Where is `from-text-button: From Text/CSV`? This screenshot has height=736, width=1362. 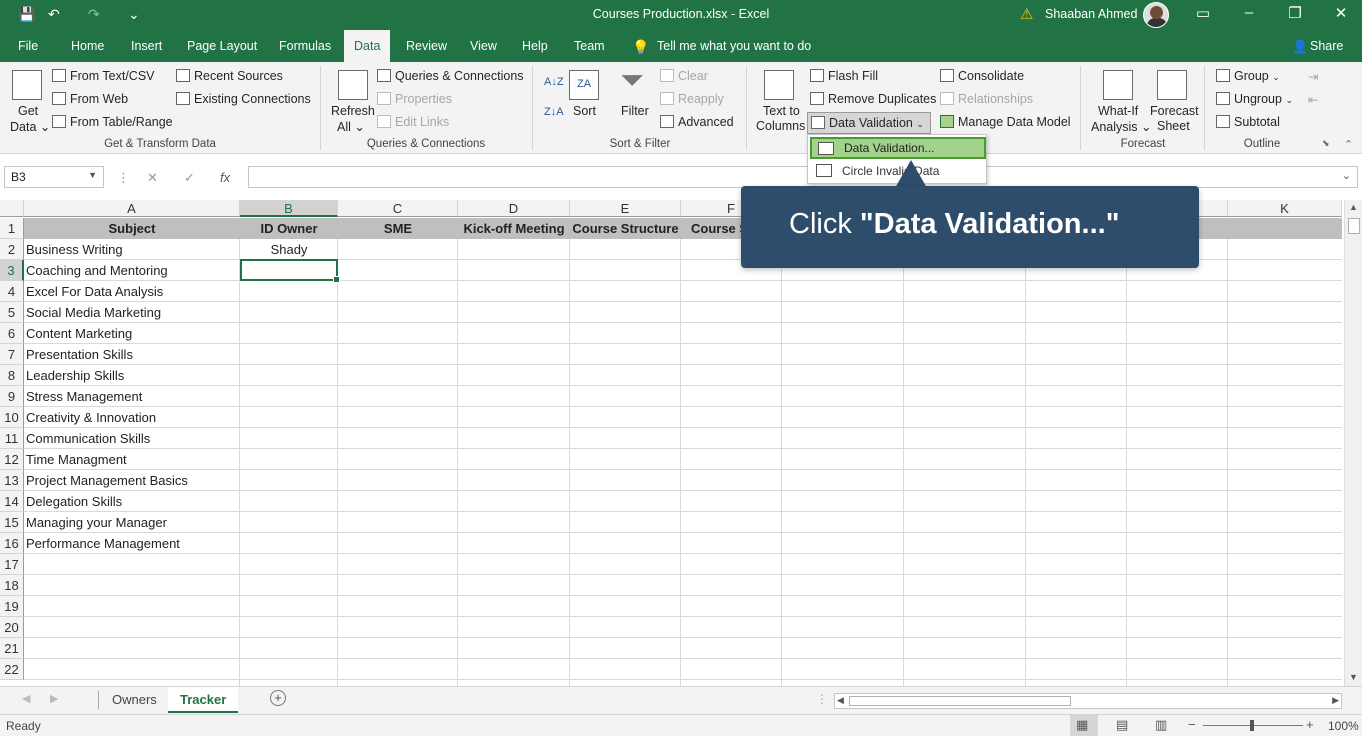 from-text-button: From Text/CSV is located at coordinates (103, 76).